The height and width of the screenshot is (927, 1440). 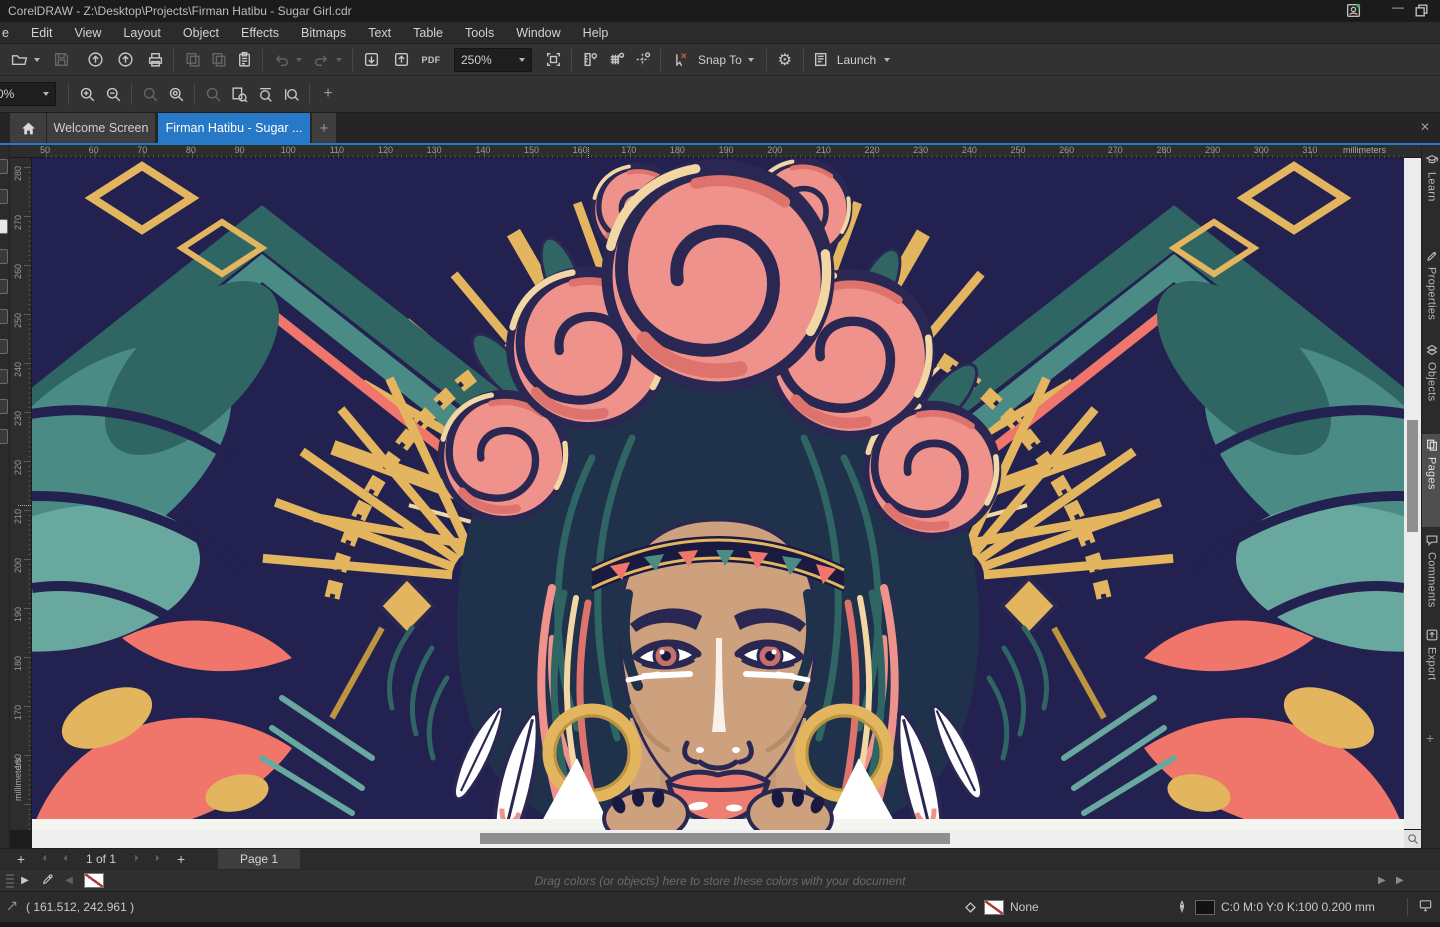 I want to click on docker-tab-export: Export, so click(x=1431, y=670).